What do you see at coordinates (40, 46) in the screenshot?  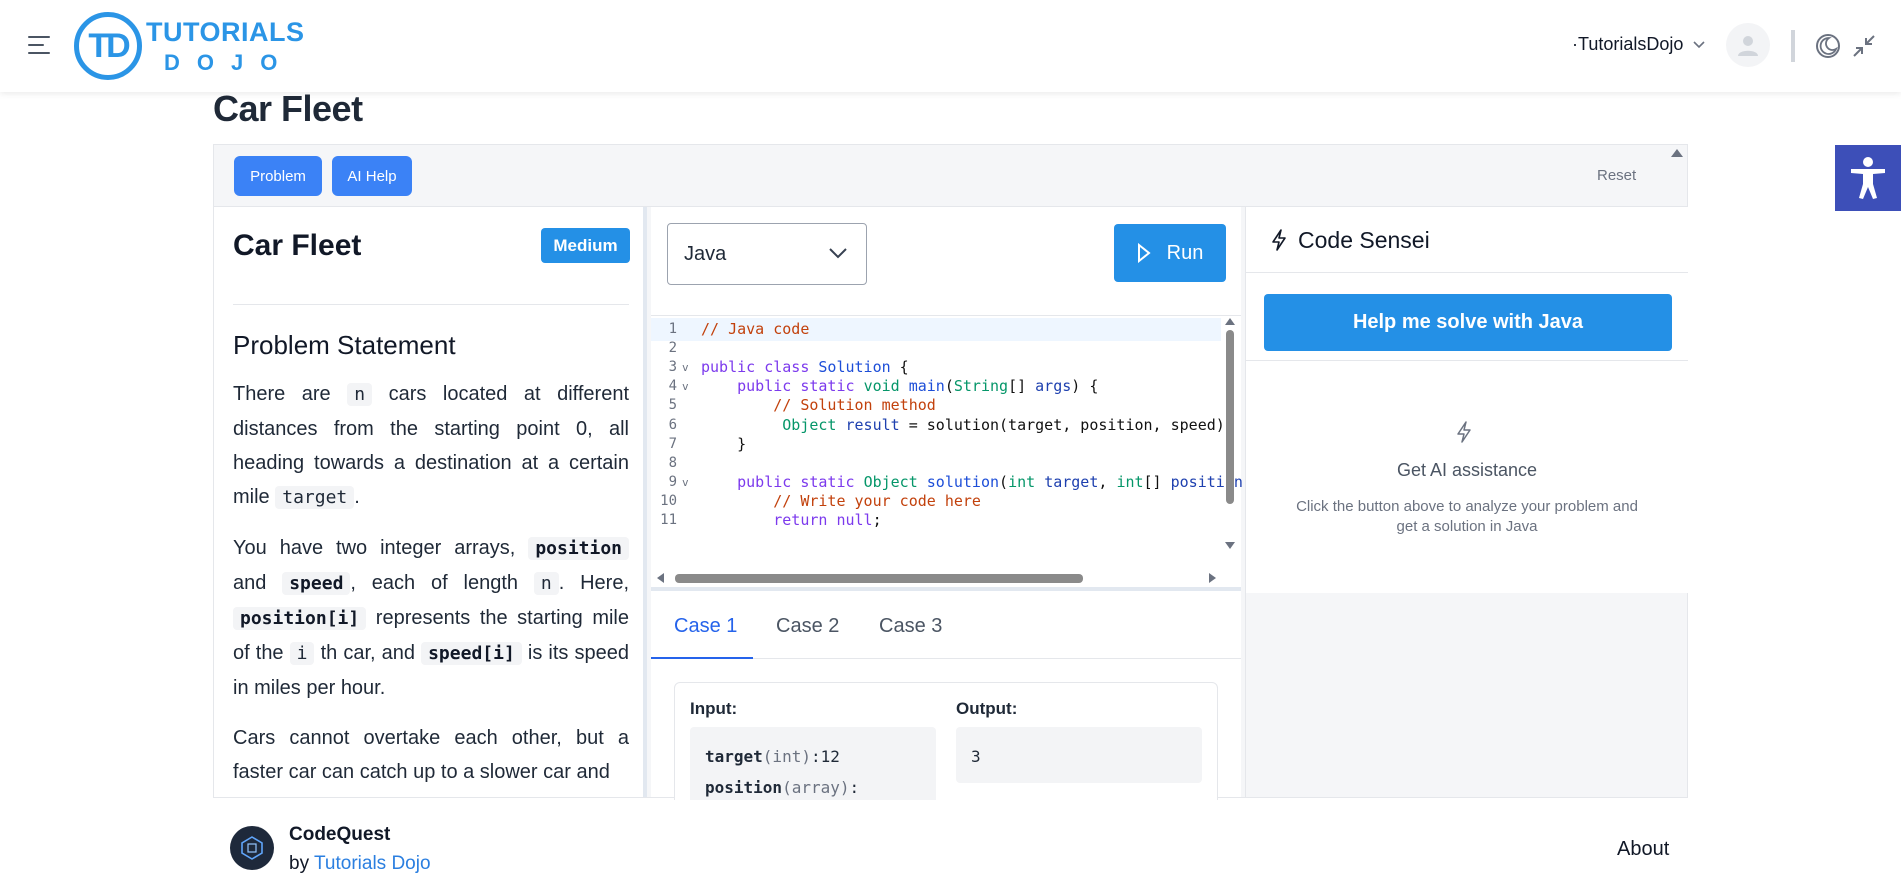 I see `hamburger-menu-icon` at bounding box center [40, 46].